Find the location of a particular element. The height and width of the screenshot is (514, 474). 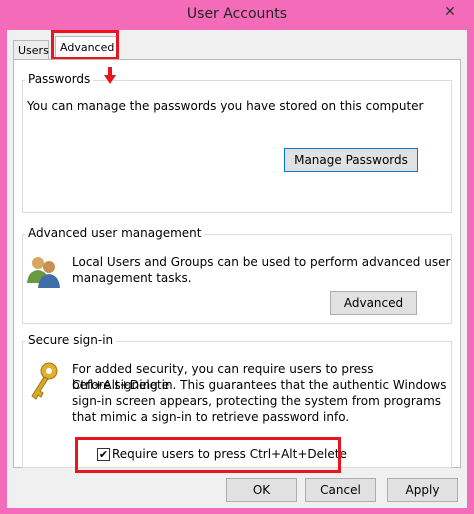

highlight-checkbox is located at coordinates (208, 455).